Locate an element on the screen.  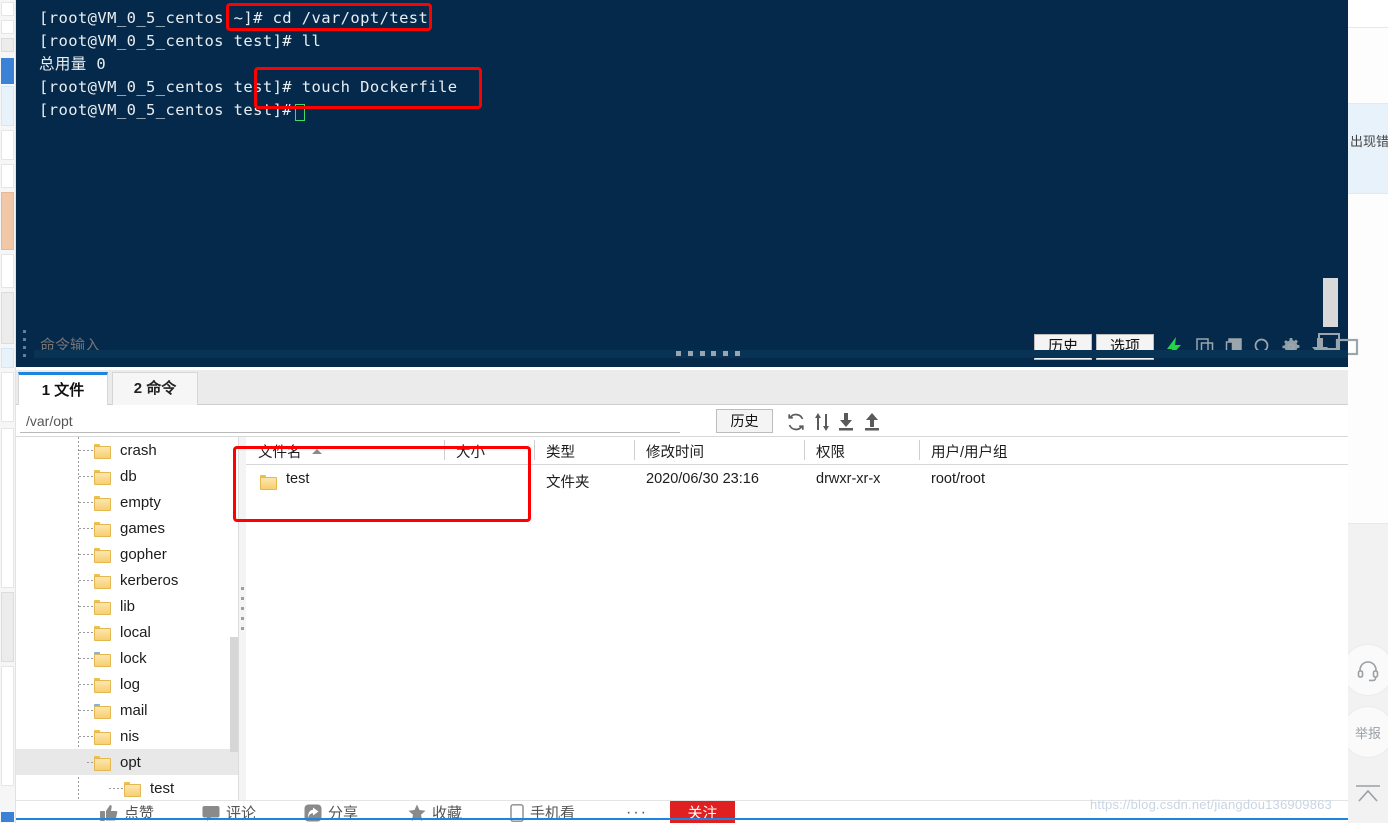
tree-item-label: log is located at coordinates (130, 684).